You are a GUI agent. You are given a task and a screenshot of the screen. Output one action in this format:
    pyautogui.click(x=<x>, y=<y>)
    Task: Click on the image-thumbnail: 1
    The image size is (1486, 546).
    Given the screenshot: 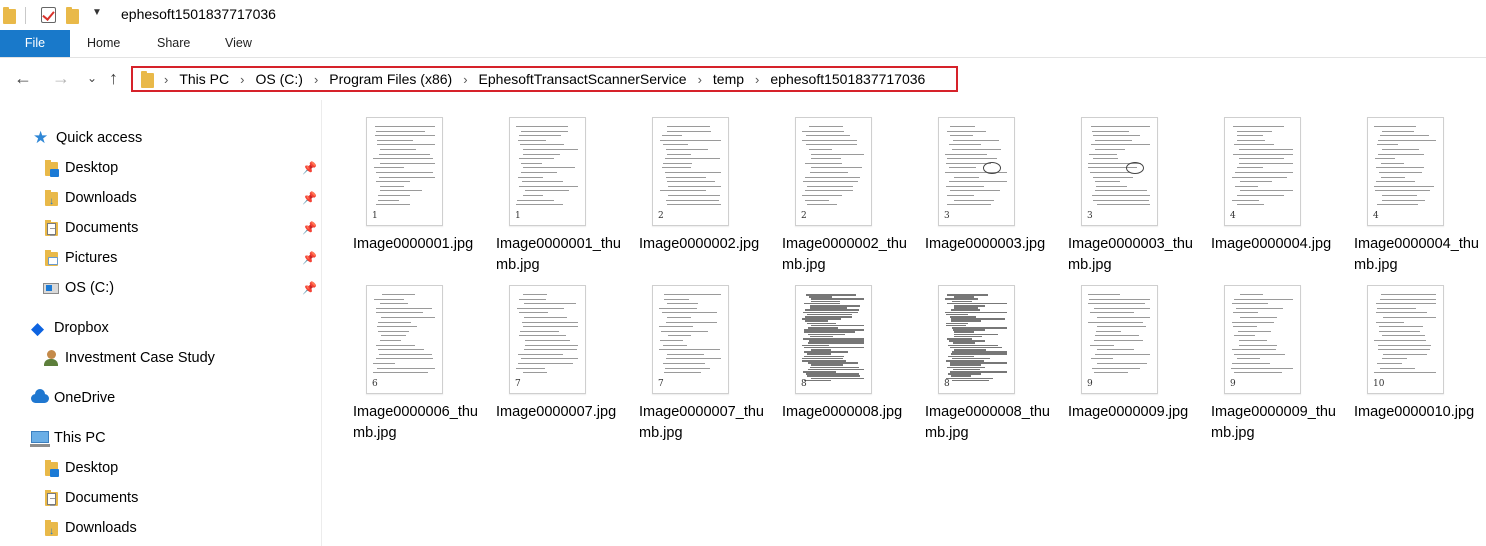 What is the action you would take?
    pyautogui.click(x=404, y=171)
    